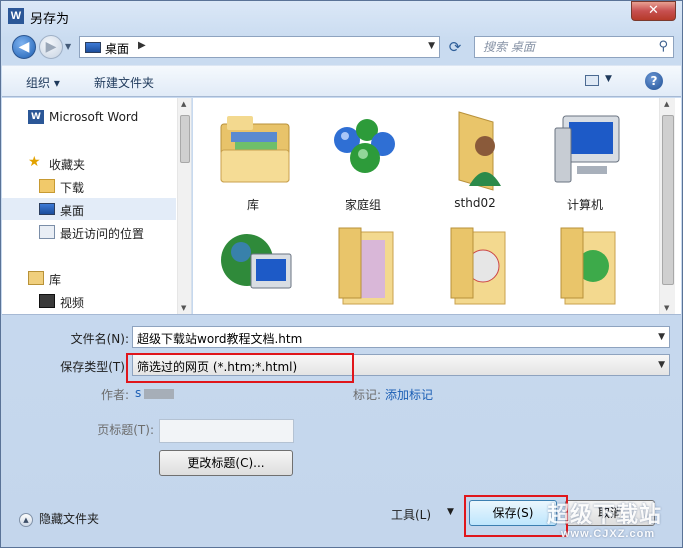  What do you see at coordinates (34, 162) in the screenshot?
I see `star-icon: ★` at bounding box center [34, 162].